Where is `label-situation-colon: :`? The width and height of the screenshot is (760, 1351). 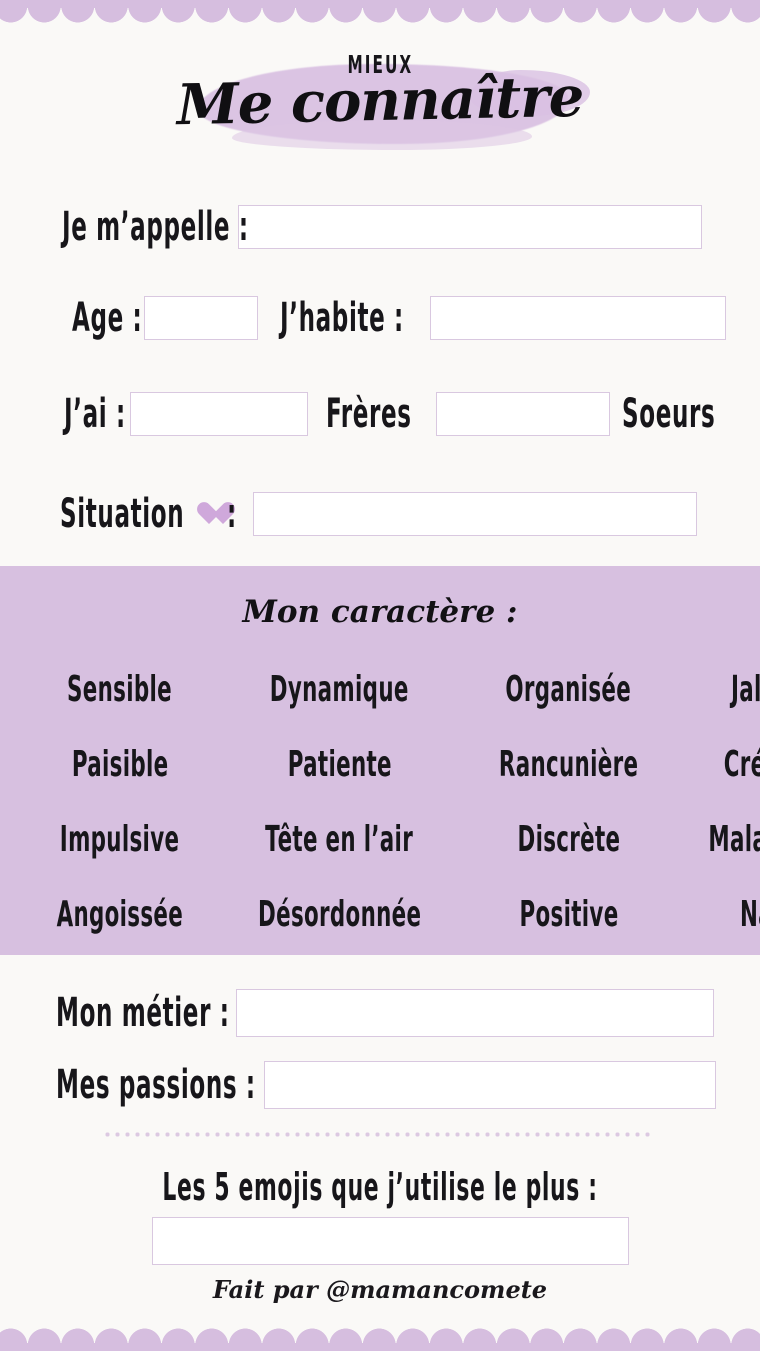
label-situation-colon: : is located at coordinates (232, 514).